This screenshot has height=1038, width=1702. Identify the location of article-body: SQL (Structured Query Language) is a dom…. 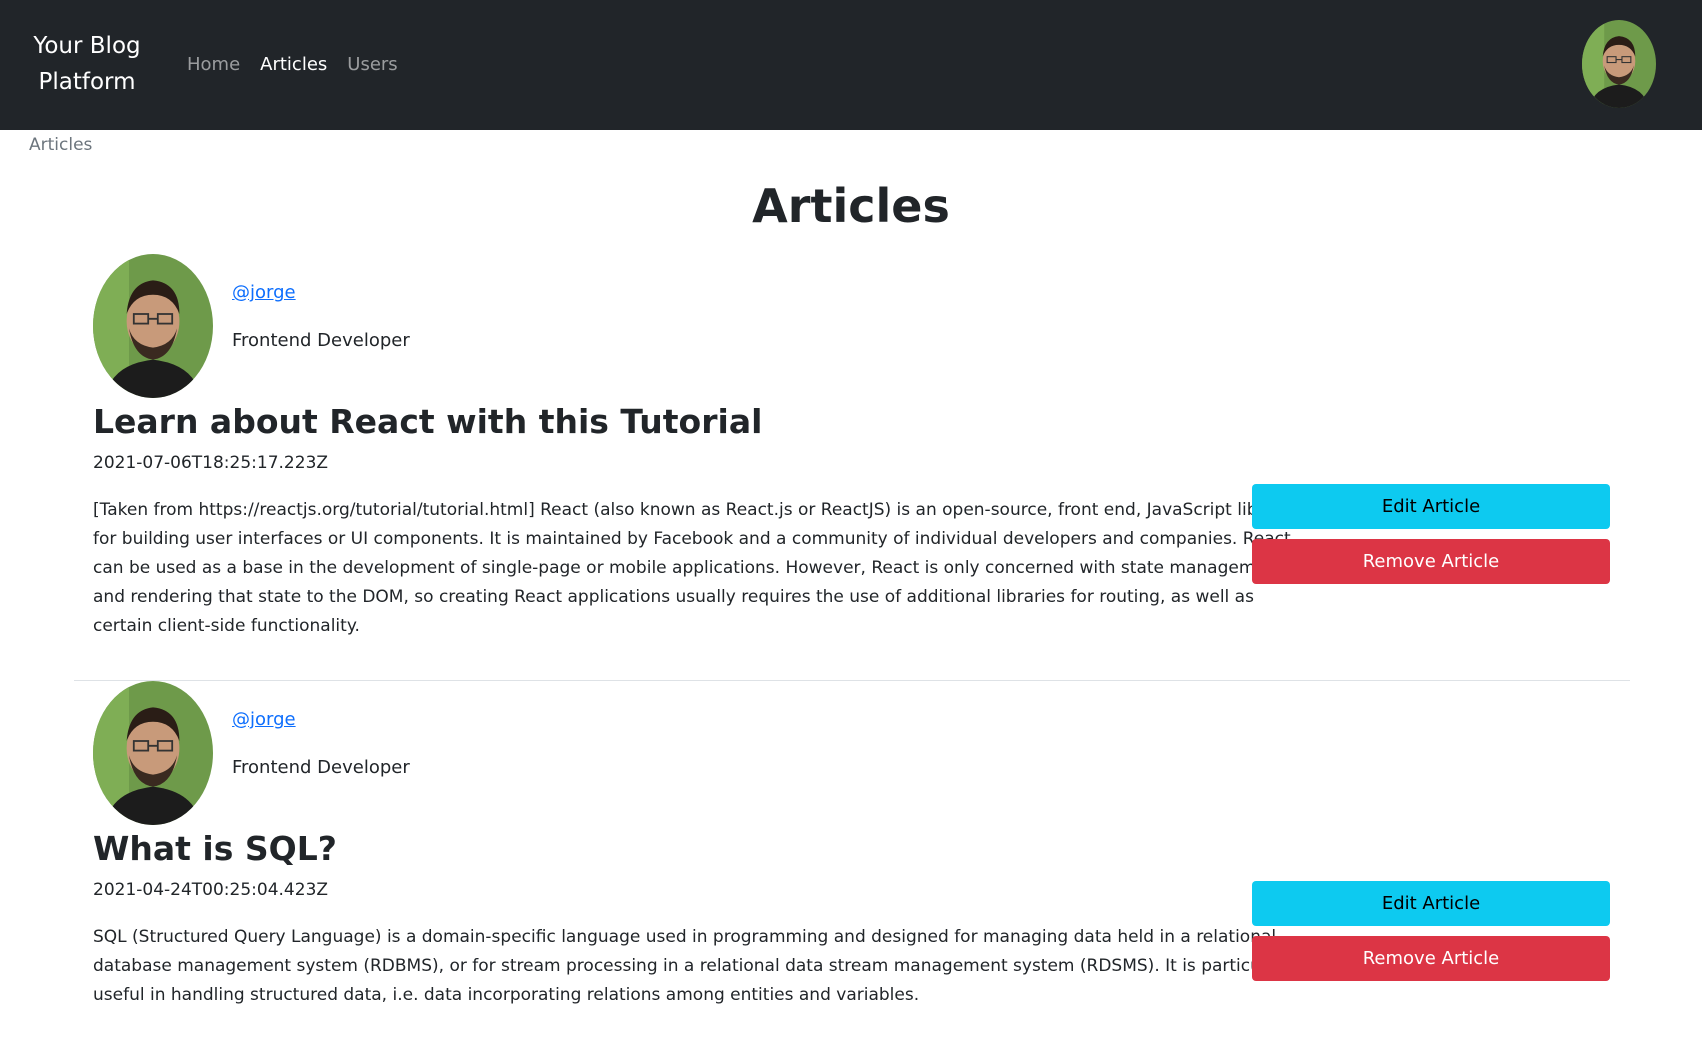
(695, 966).